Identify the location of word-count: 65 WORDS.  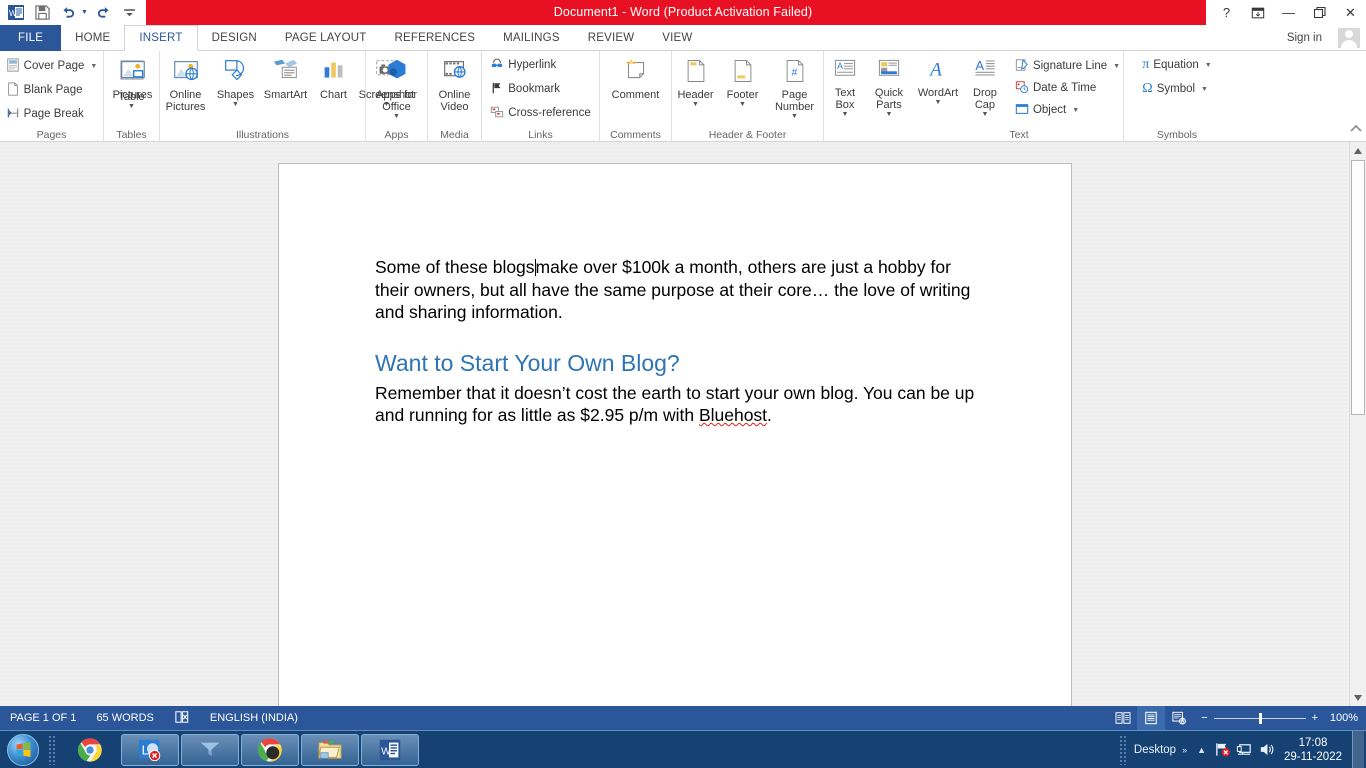
(124, 718).